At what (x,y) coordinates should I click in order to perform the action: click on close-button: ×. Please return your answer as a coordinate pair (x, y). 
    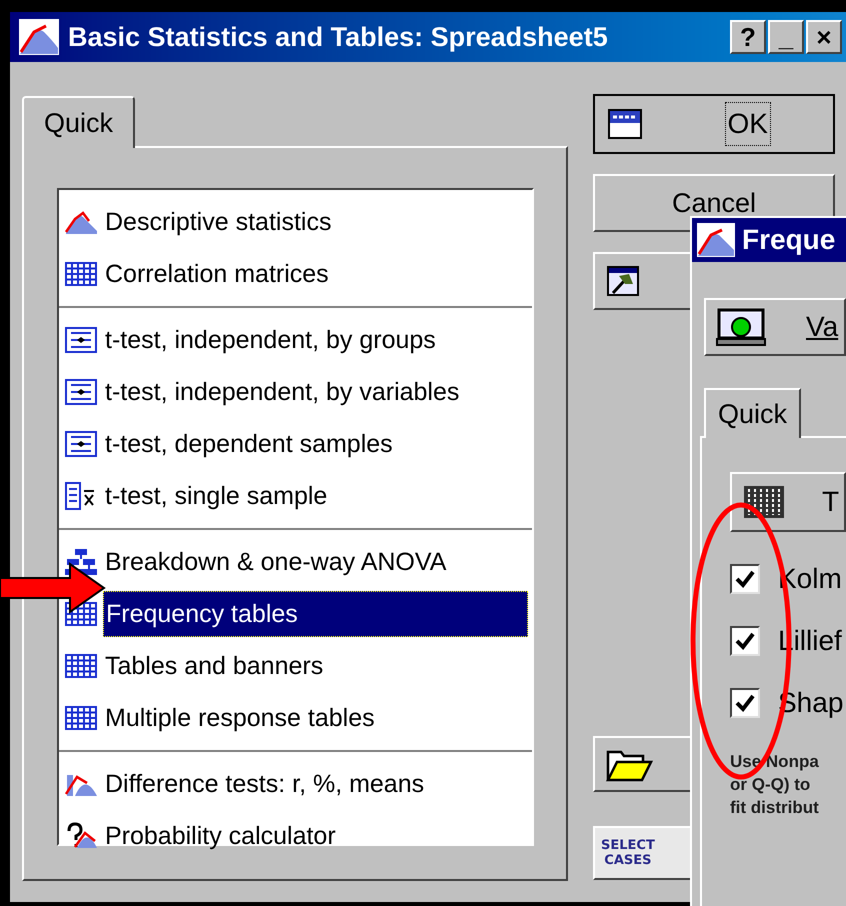
    Looking at the image, I should click on (824, 37).